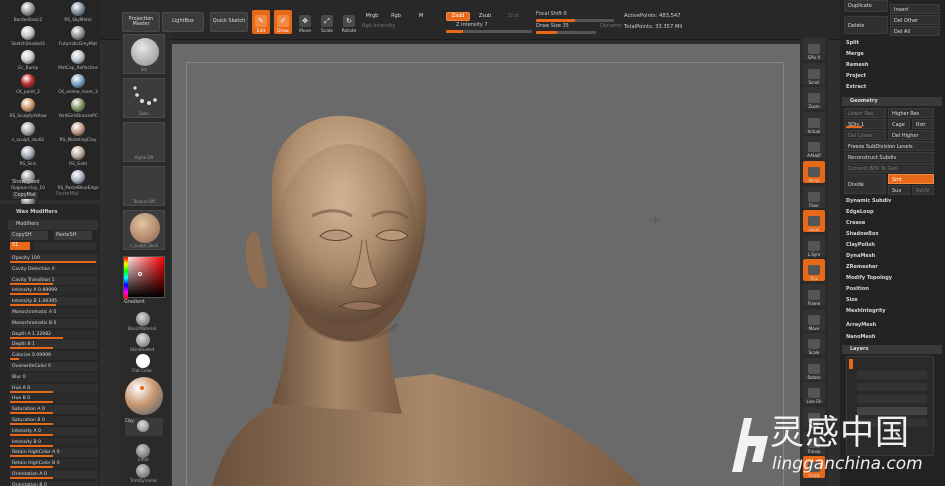 The height and width of the screenshot is (486, 945). Describe the element at coordinates (814, 73) in the screenshot. I see `view-tool-button: Scroll` at that location.